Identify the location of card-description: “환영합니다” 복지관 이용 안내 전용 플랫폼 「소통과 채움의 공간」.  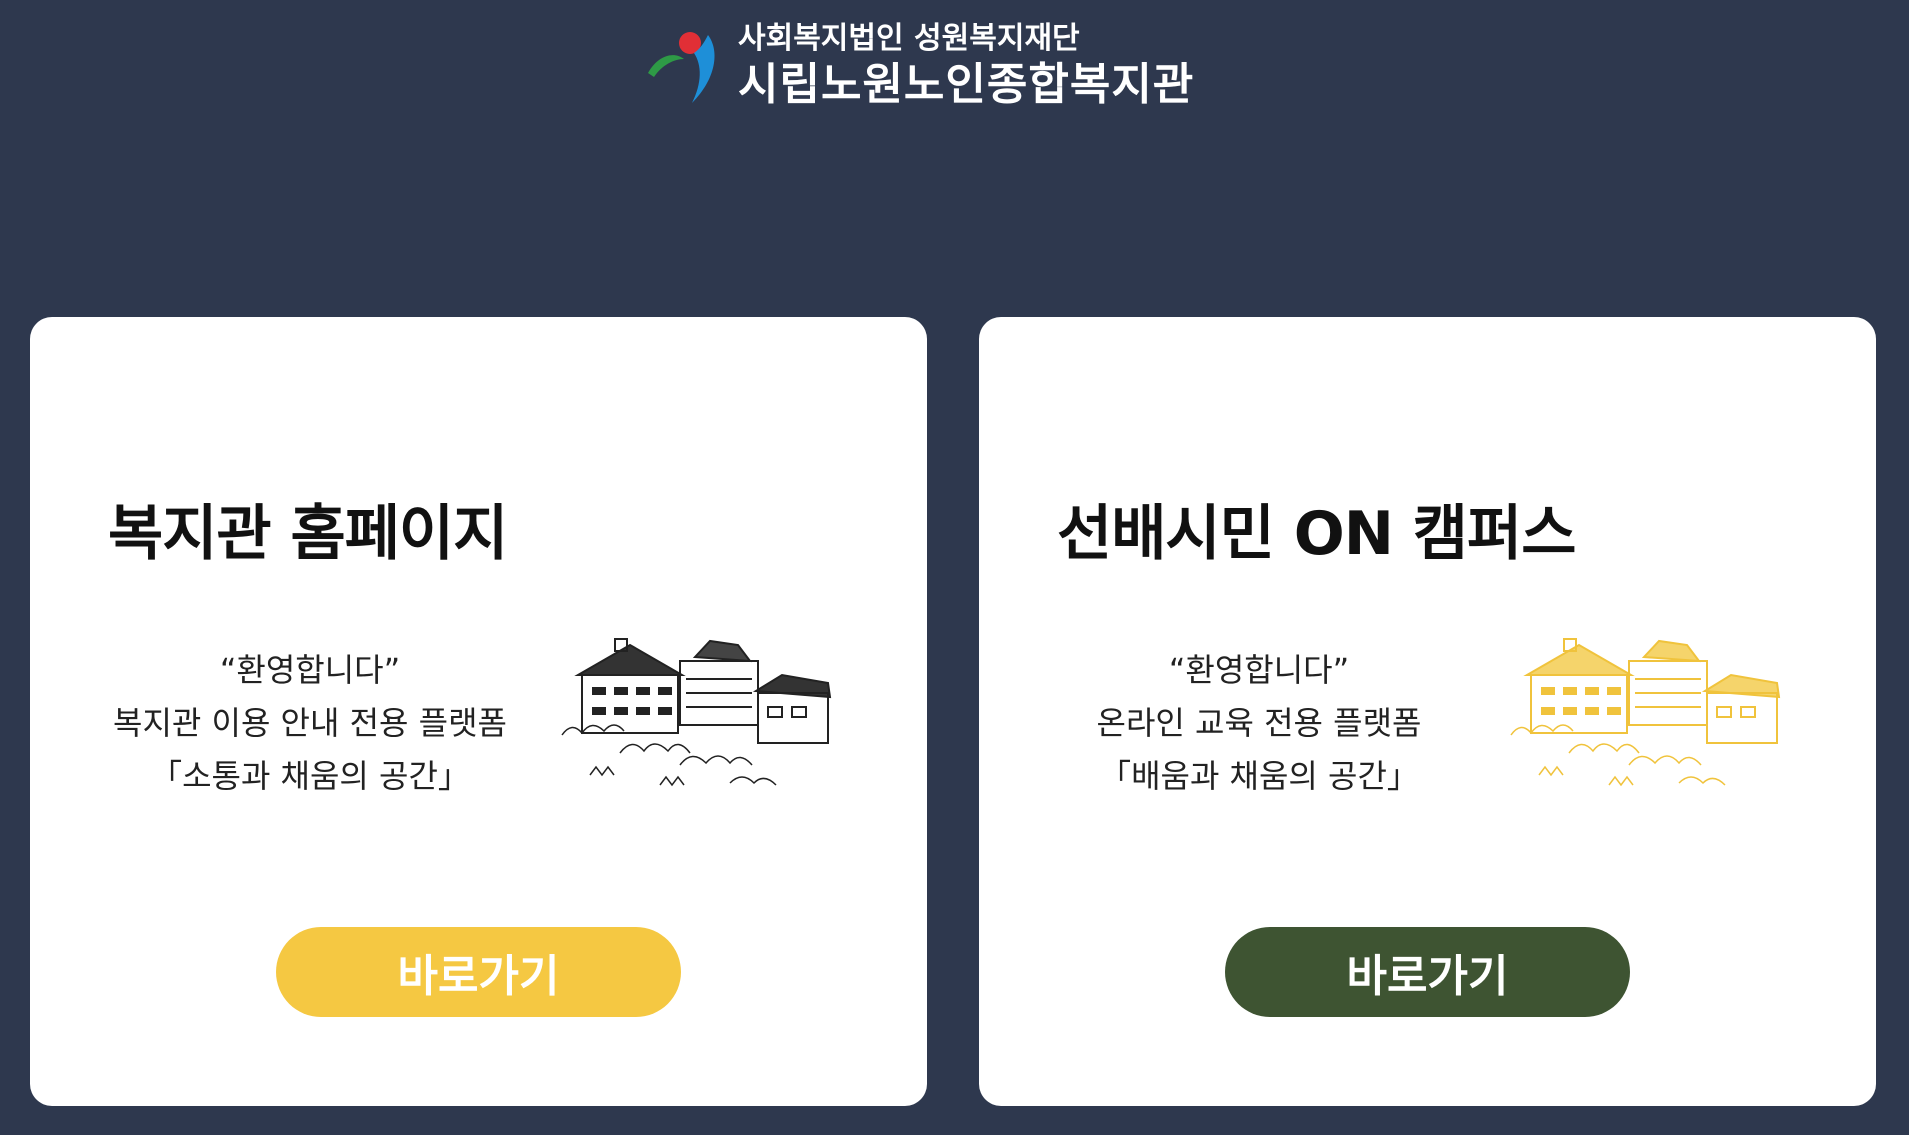
(310, 723).